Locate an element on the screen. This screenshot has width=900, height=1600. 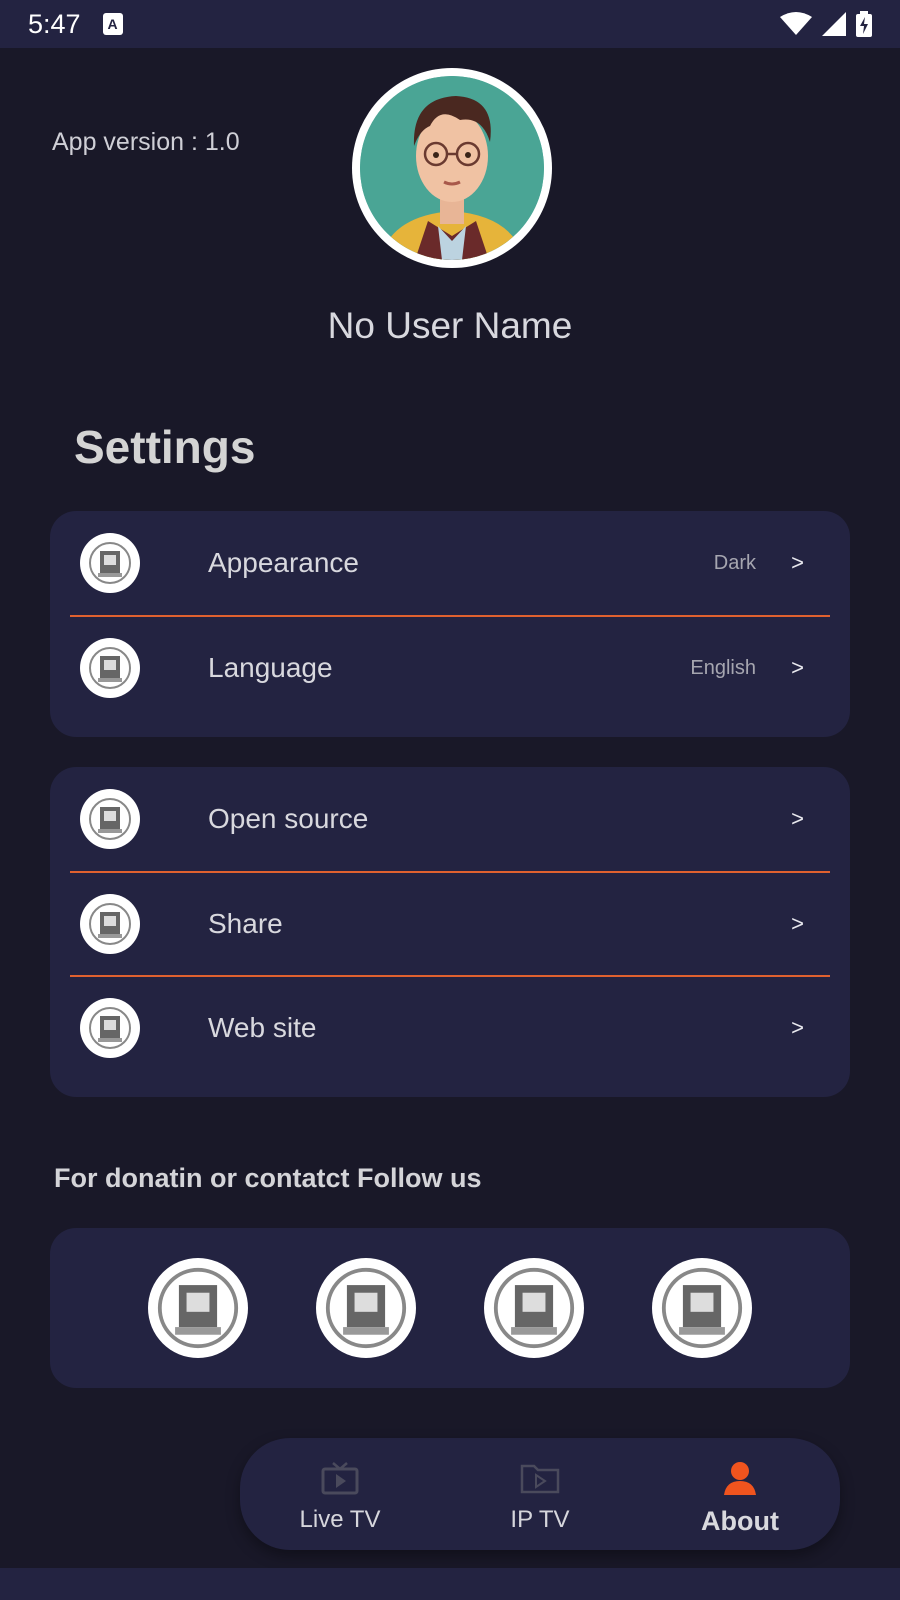
open-source-label: Open source is located at coordinates (288, 818).